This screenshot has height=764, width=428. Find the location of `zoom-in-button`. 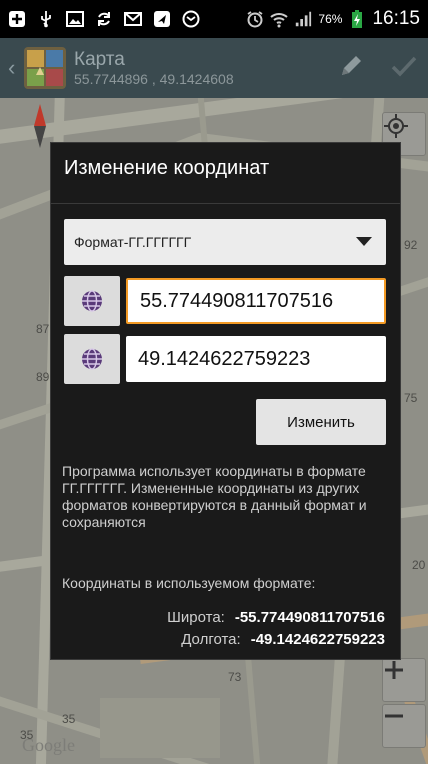

zoom-in-button is located at coordinates (404, 680).